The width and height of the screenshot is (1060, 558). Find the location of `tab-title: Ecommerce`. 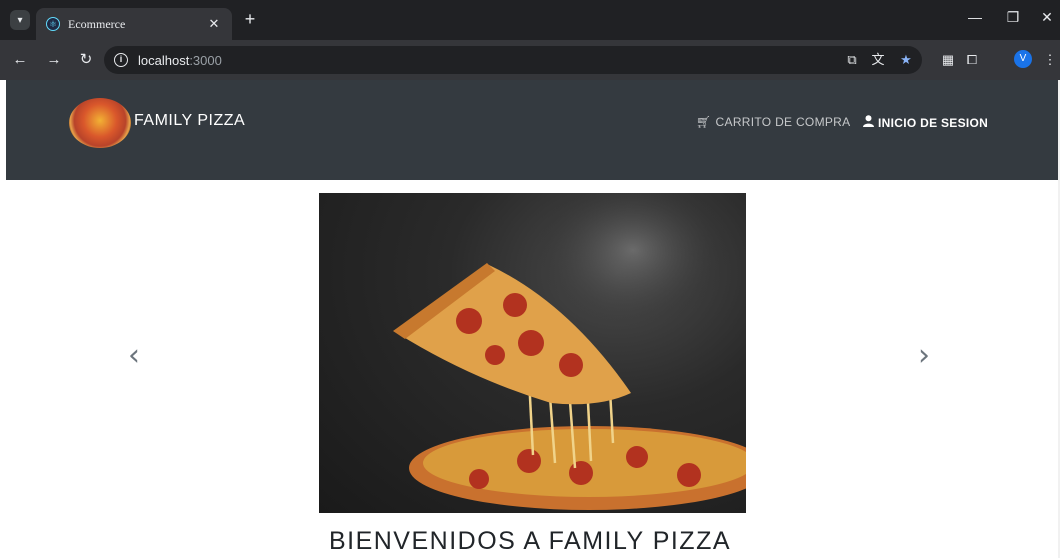

tab-title: Ecommerce is located at coordinates (97, 23).